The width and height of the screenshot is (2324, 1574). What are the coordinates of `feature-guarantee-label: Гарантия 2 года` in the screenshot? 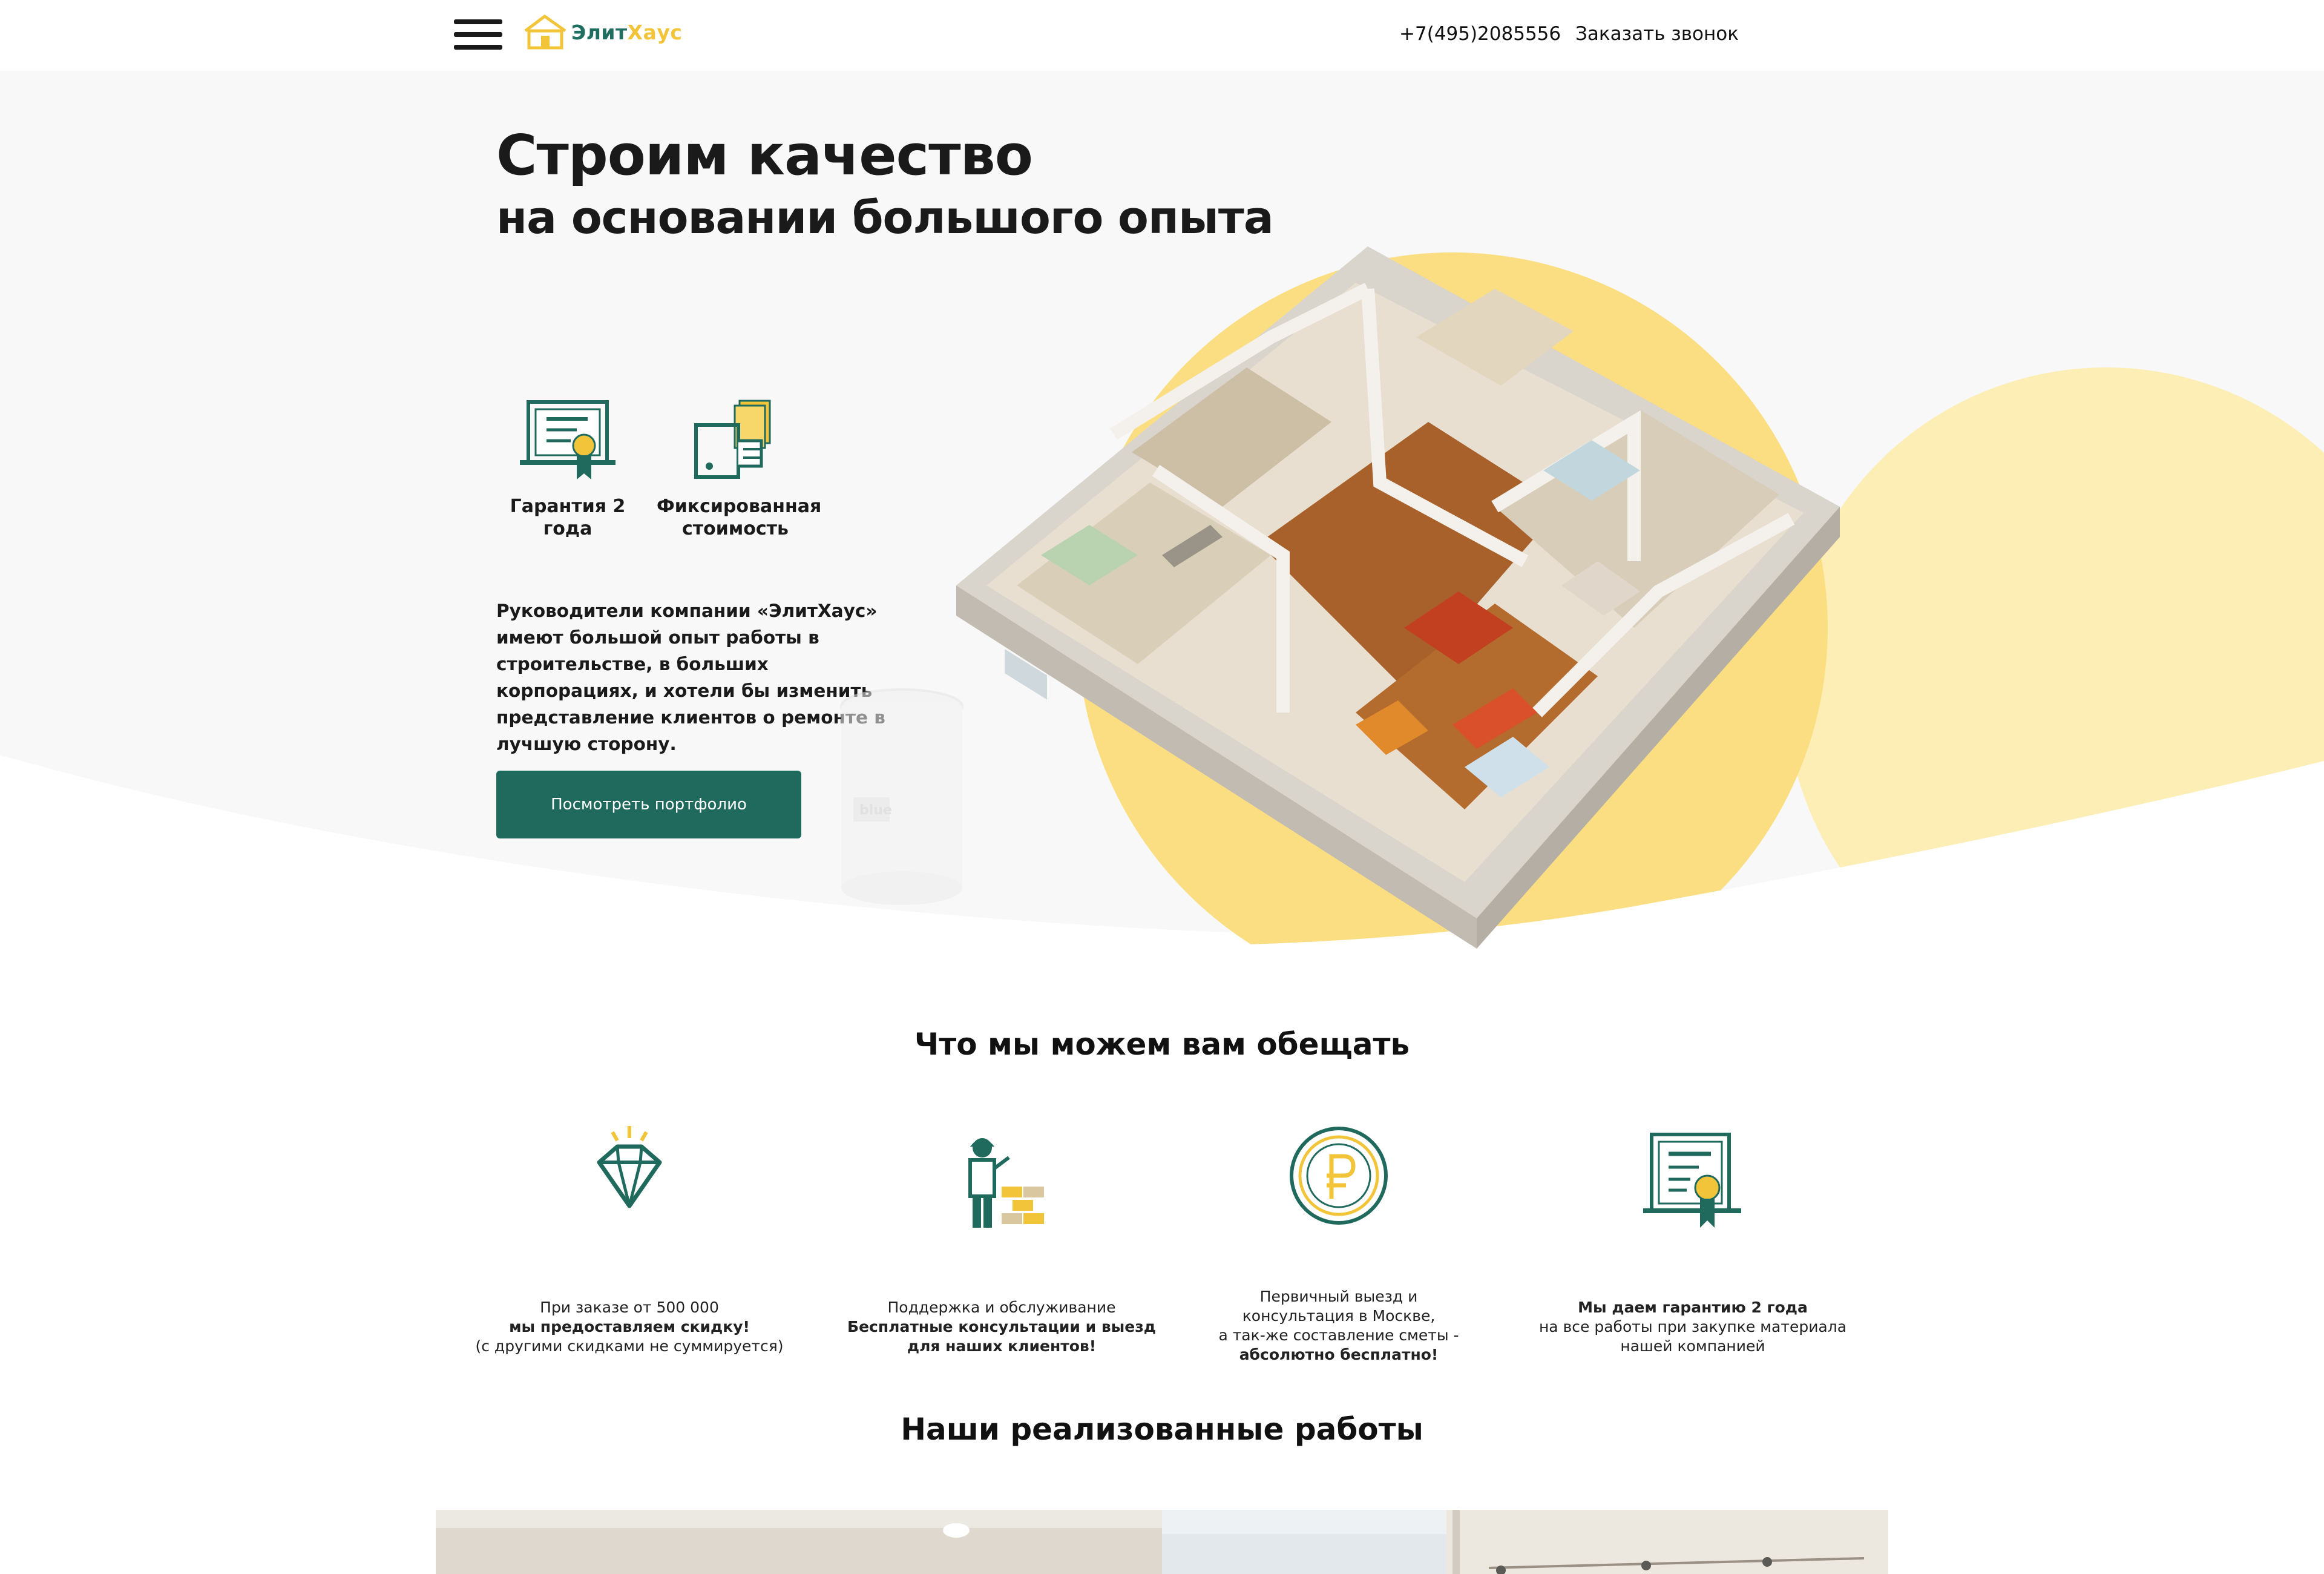 It's located at (568, 518).